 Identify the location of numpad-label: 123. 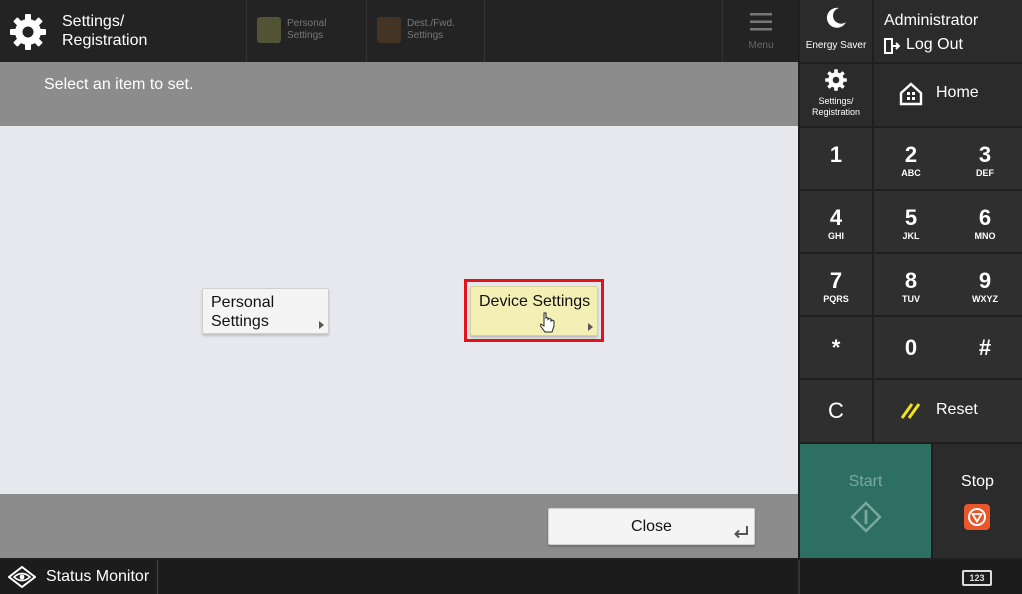
(977, 578).